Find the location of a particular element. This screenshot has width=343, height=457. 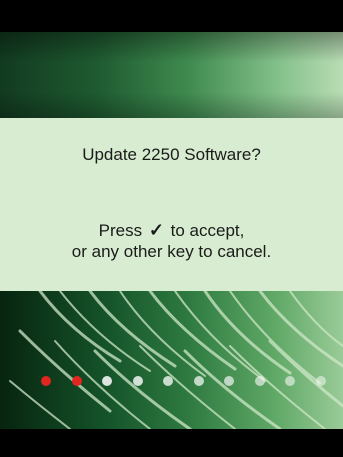

progress-indicator is located at coordinates (171, 382).